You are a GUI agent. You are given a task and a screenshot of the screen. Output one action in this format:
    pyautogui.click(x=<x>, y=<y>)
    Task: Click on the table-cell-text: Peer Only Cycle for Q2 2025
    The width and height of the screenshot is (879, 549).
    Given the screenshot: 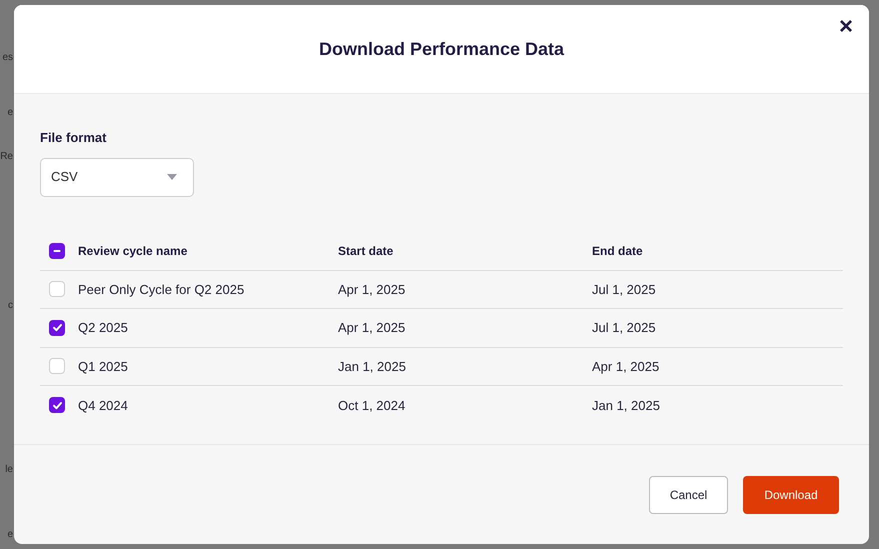 What is the action you would take?
    pyautogui.click(x=162, y=289)
    